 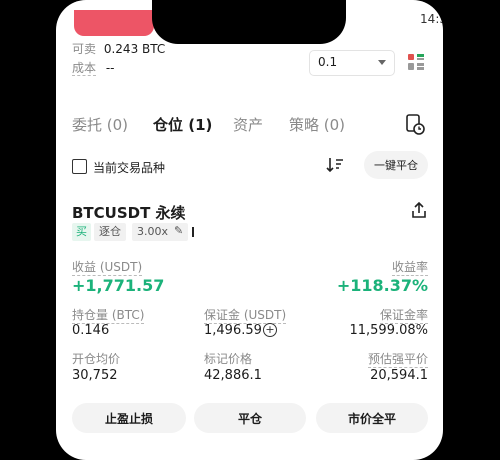 I want to click on pnl-label: 收益 (USDT), so click(x=107, y=268).